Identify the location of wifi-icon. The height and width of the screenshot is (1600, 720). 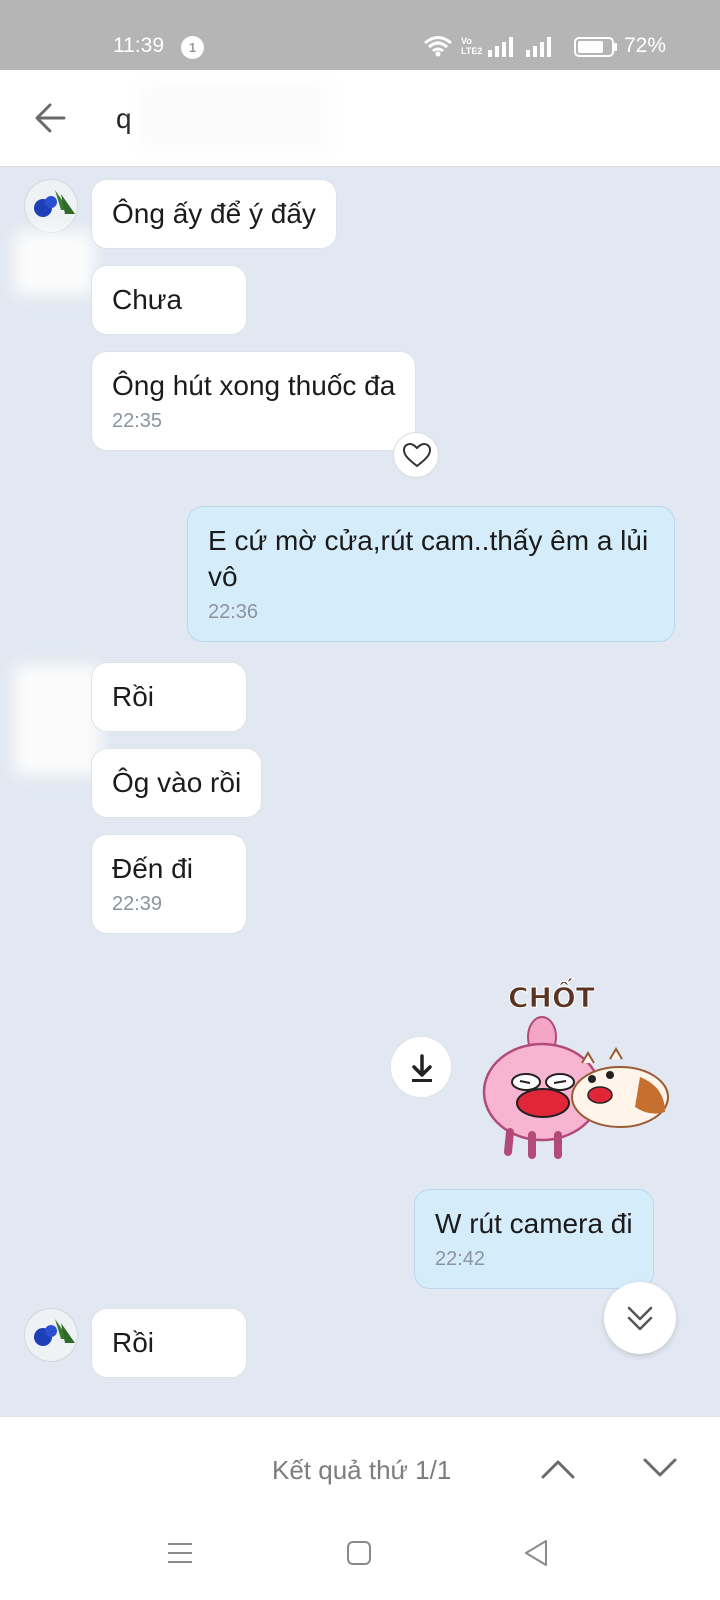
(438, 46).